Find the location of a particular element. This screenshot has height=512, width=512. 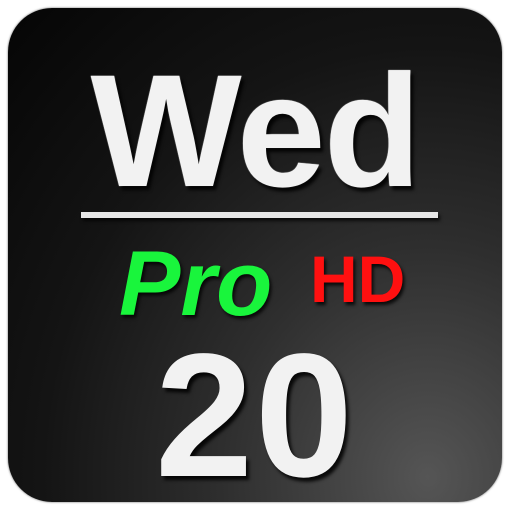

hd-label: HD is located at coordinates (358, 279).